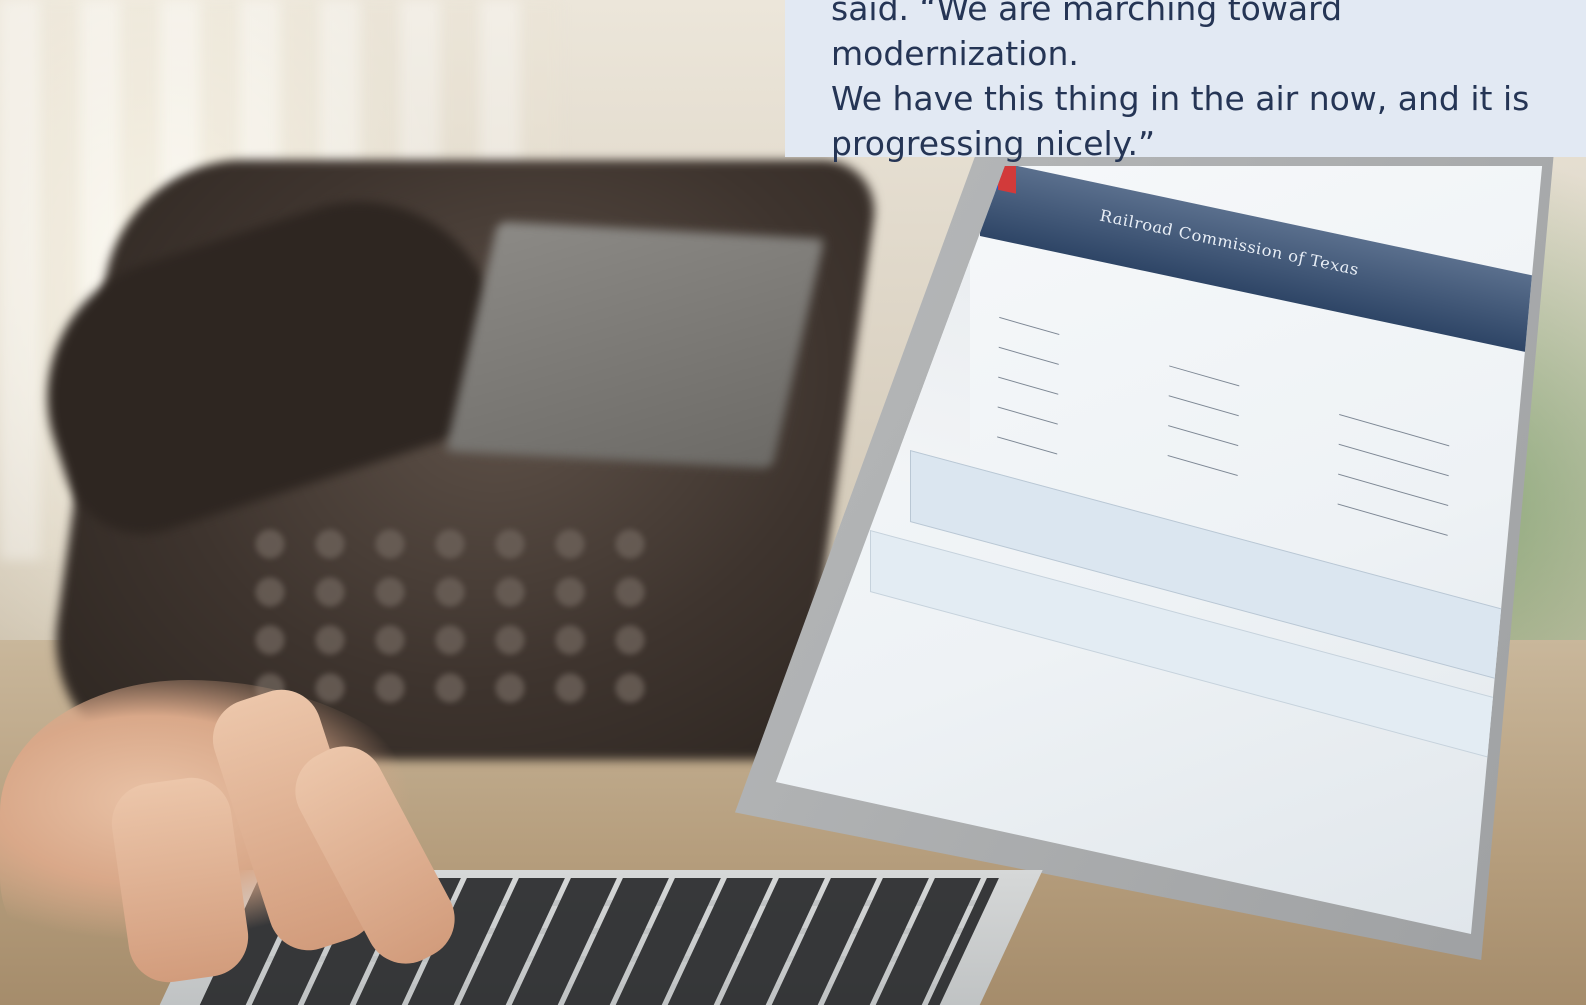 Image resolution: width=1586 pixels, height=1005 pixels. Describe the element at coordinates (450, 615) in the screenshot. I see `phone-keypad` at that location.